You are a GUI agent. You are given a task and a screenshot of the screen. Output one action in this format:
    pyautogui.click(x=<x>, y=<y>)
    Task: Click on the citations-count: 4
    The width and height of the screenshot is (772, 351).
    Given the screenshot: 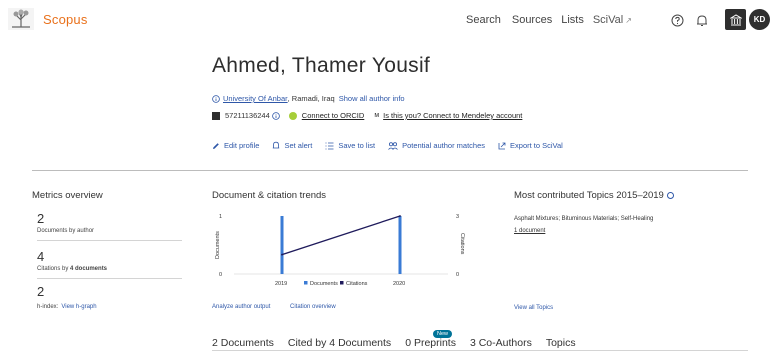 What is the action you would take?
    pyautogui.click(x=41, y=256)
    